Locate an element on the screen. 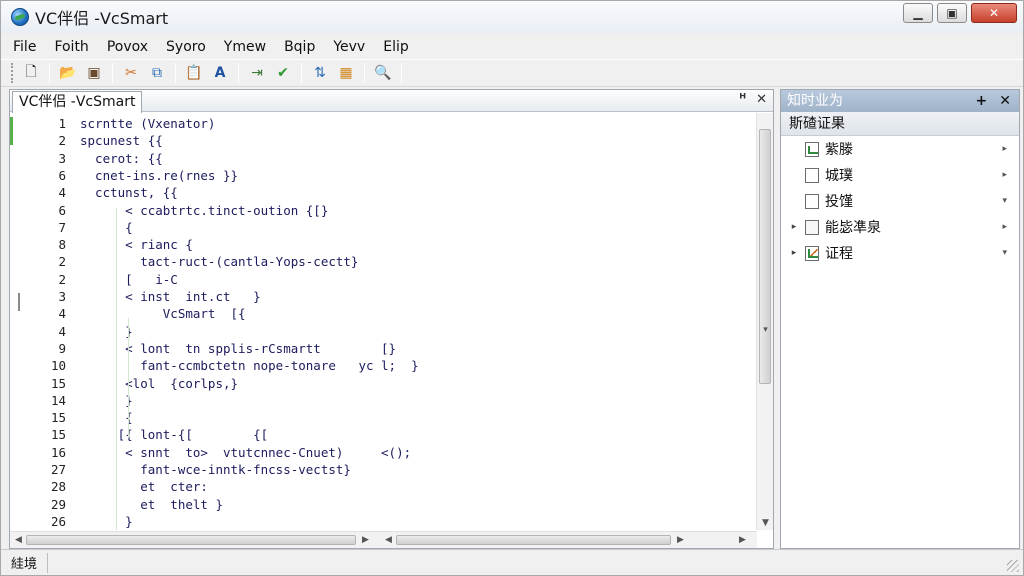  side-panel-title: 知时业为 is located at coordinates (815, 101).